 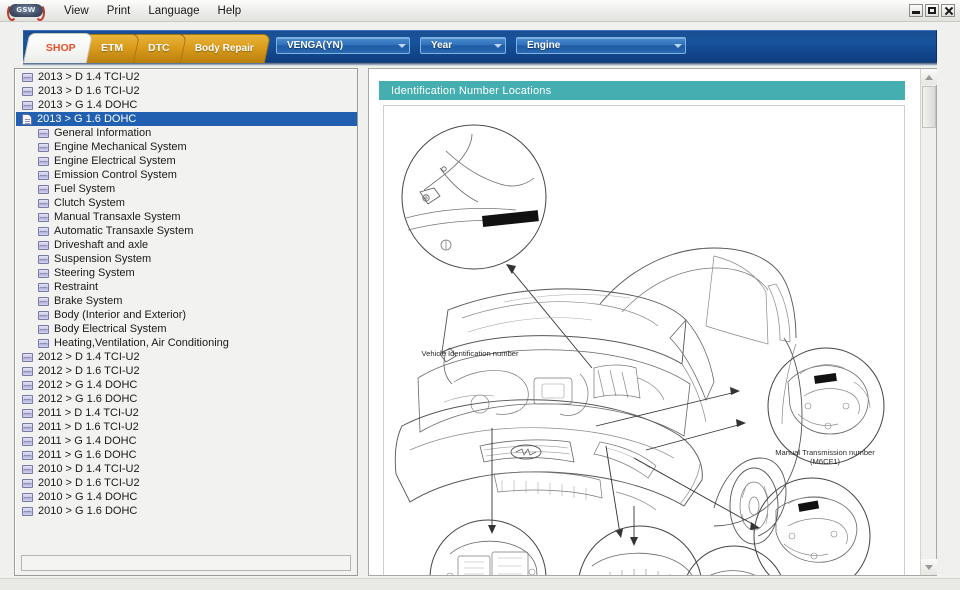 I want to click on tree-item: 2012 > G 1.6 DOHC, so click(x=186, y=399).